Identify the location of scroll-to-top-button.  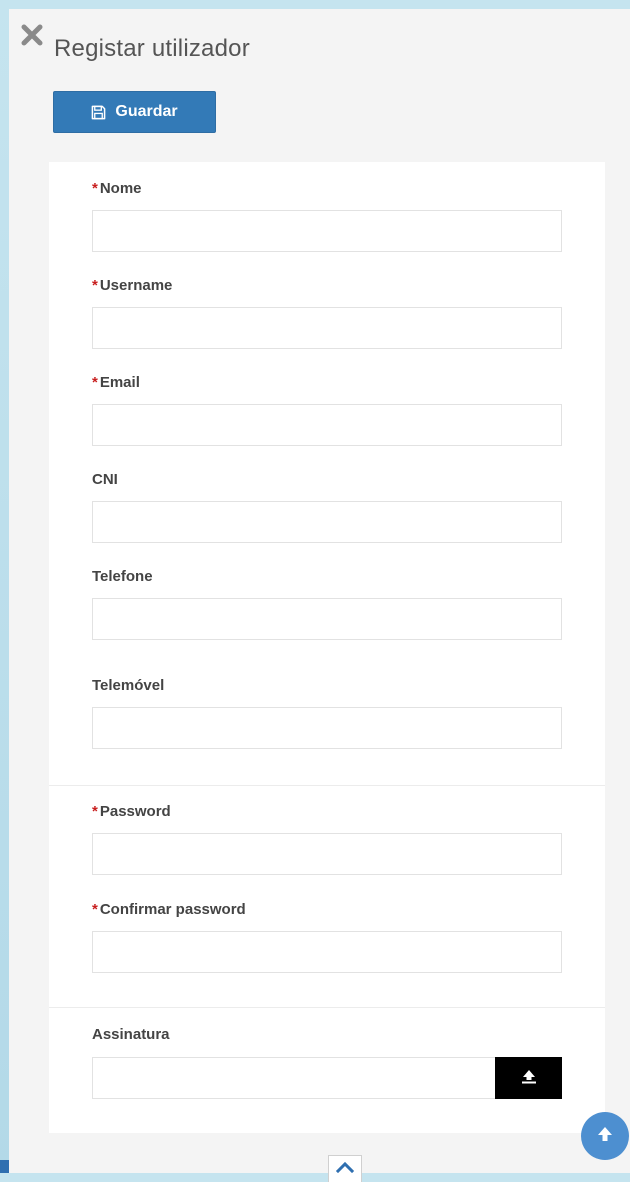
(605, 1136).